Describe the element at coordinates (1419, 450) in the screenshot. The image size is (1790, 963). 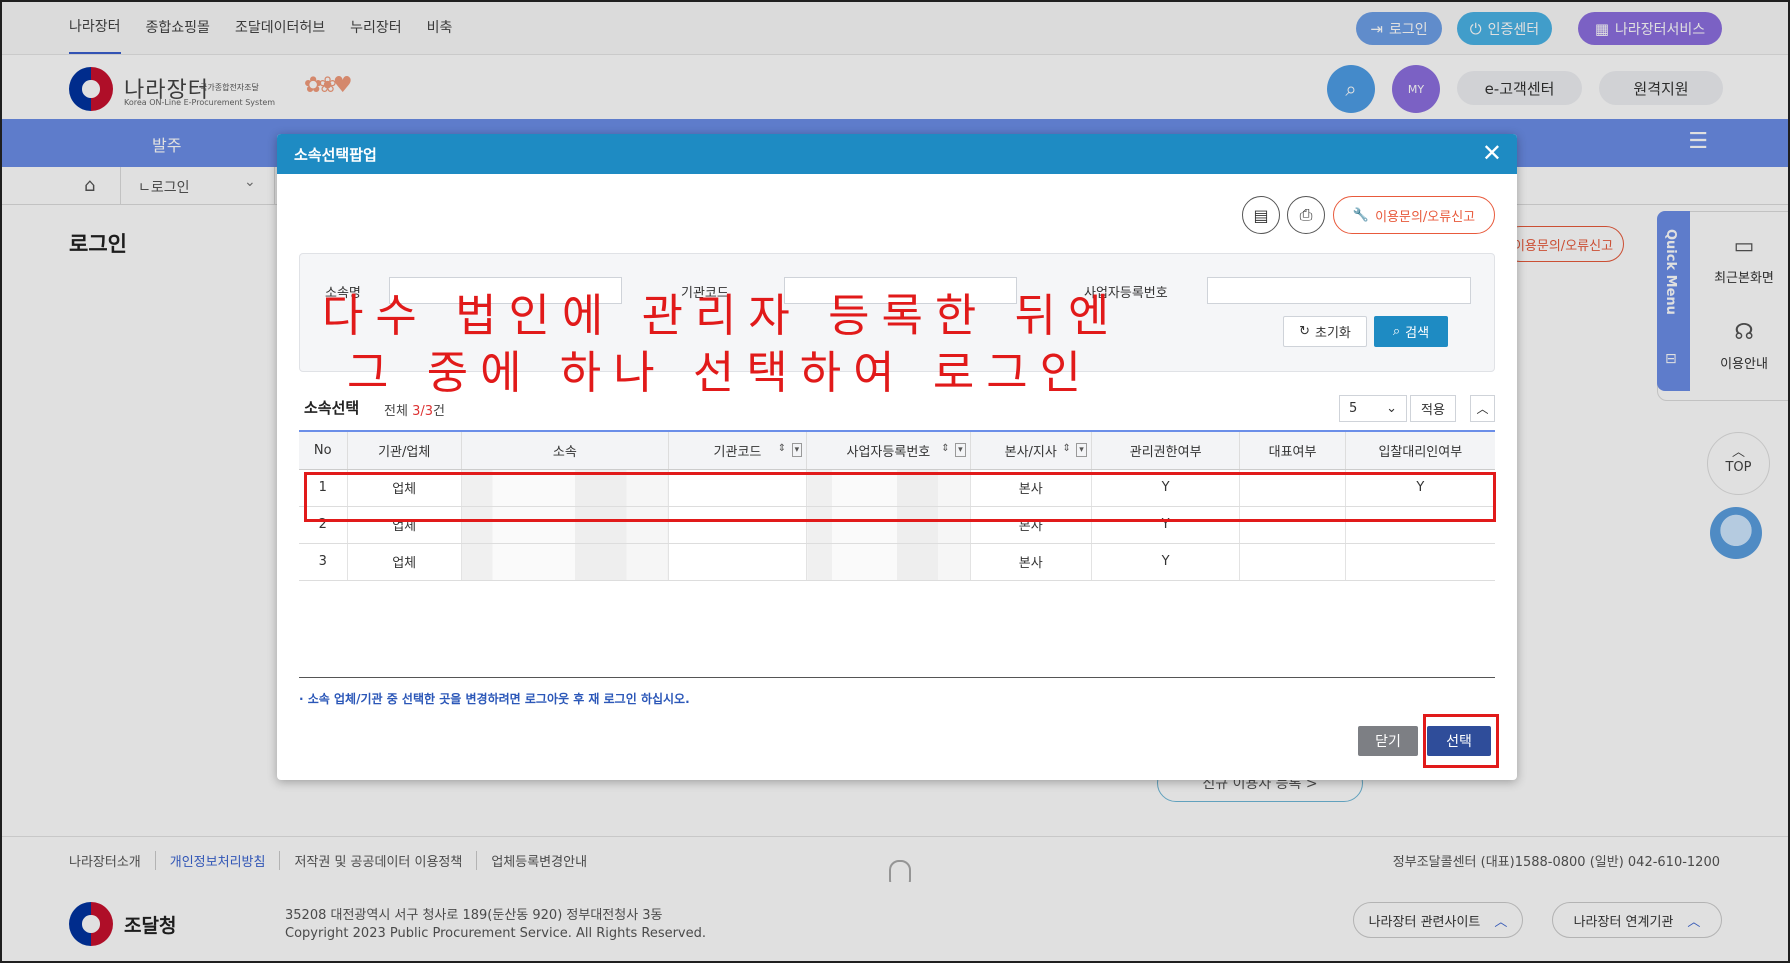
I see `col-bid-agent: 입찰대리인여부` at that location.